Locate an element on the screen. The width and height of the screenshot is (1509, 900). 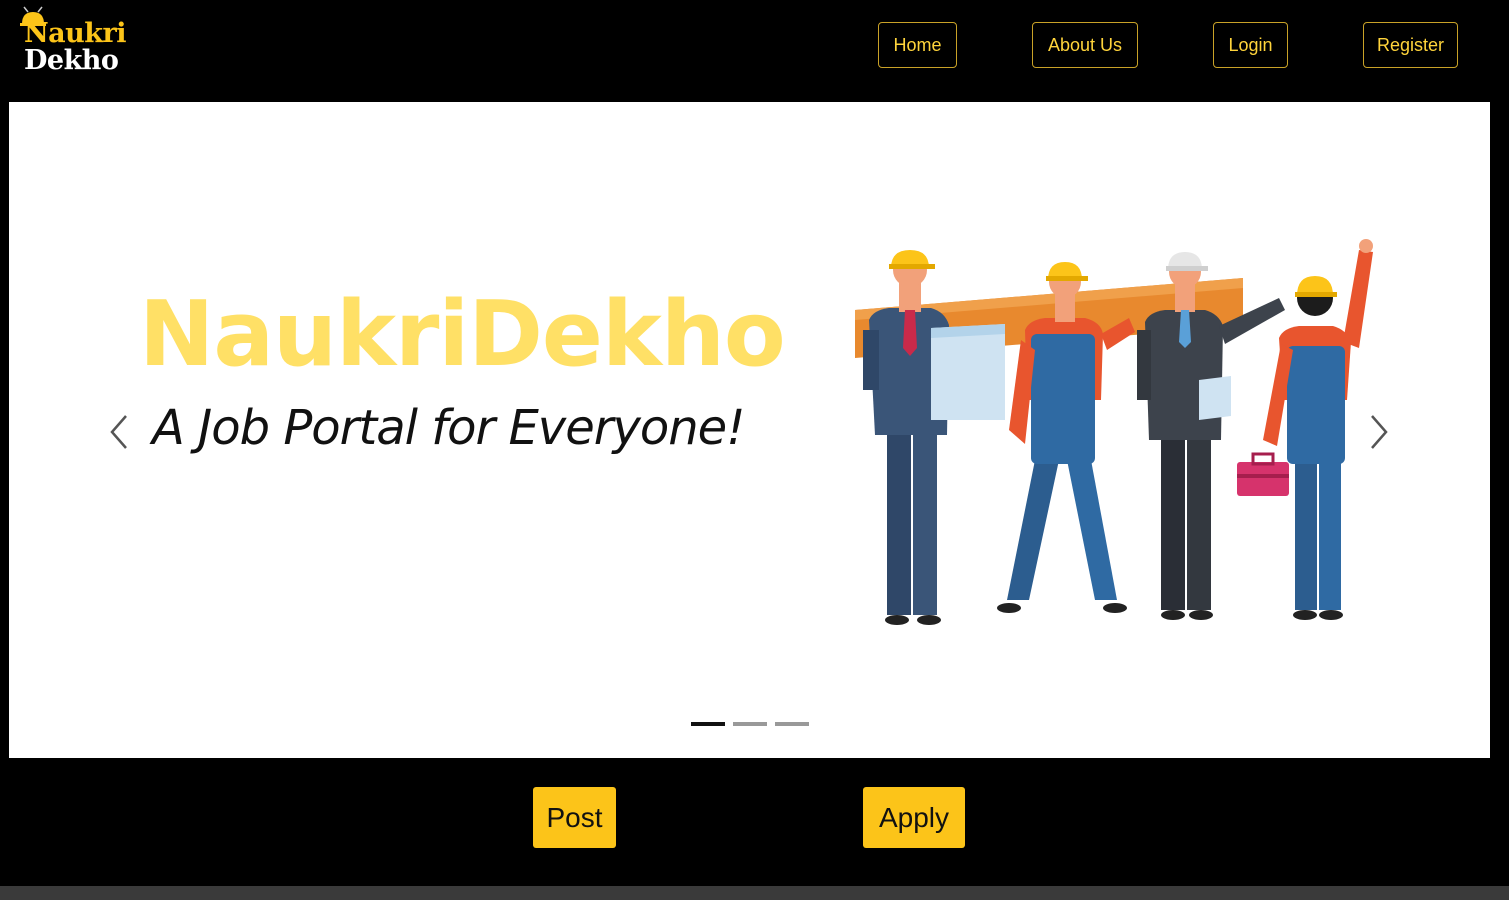
nav-home-button: Home is located at coordinates (917, 45).